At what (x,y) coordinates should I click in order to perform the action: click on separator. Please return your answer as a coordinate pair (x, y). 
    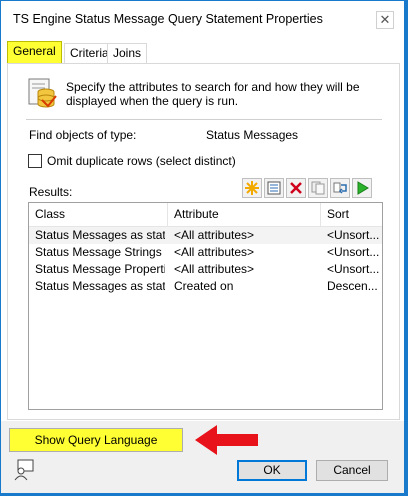
    Looking at the image, I should click on (204, 119).